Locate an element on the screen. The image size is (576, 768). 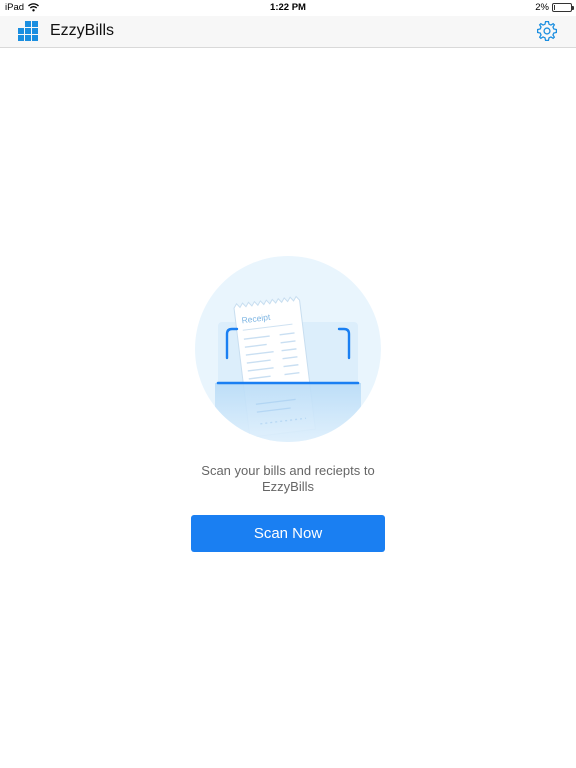
gear-icon is located at coordinates (547, 31).